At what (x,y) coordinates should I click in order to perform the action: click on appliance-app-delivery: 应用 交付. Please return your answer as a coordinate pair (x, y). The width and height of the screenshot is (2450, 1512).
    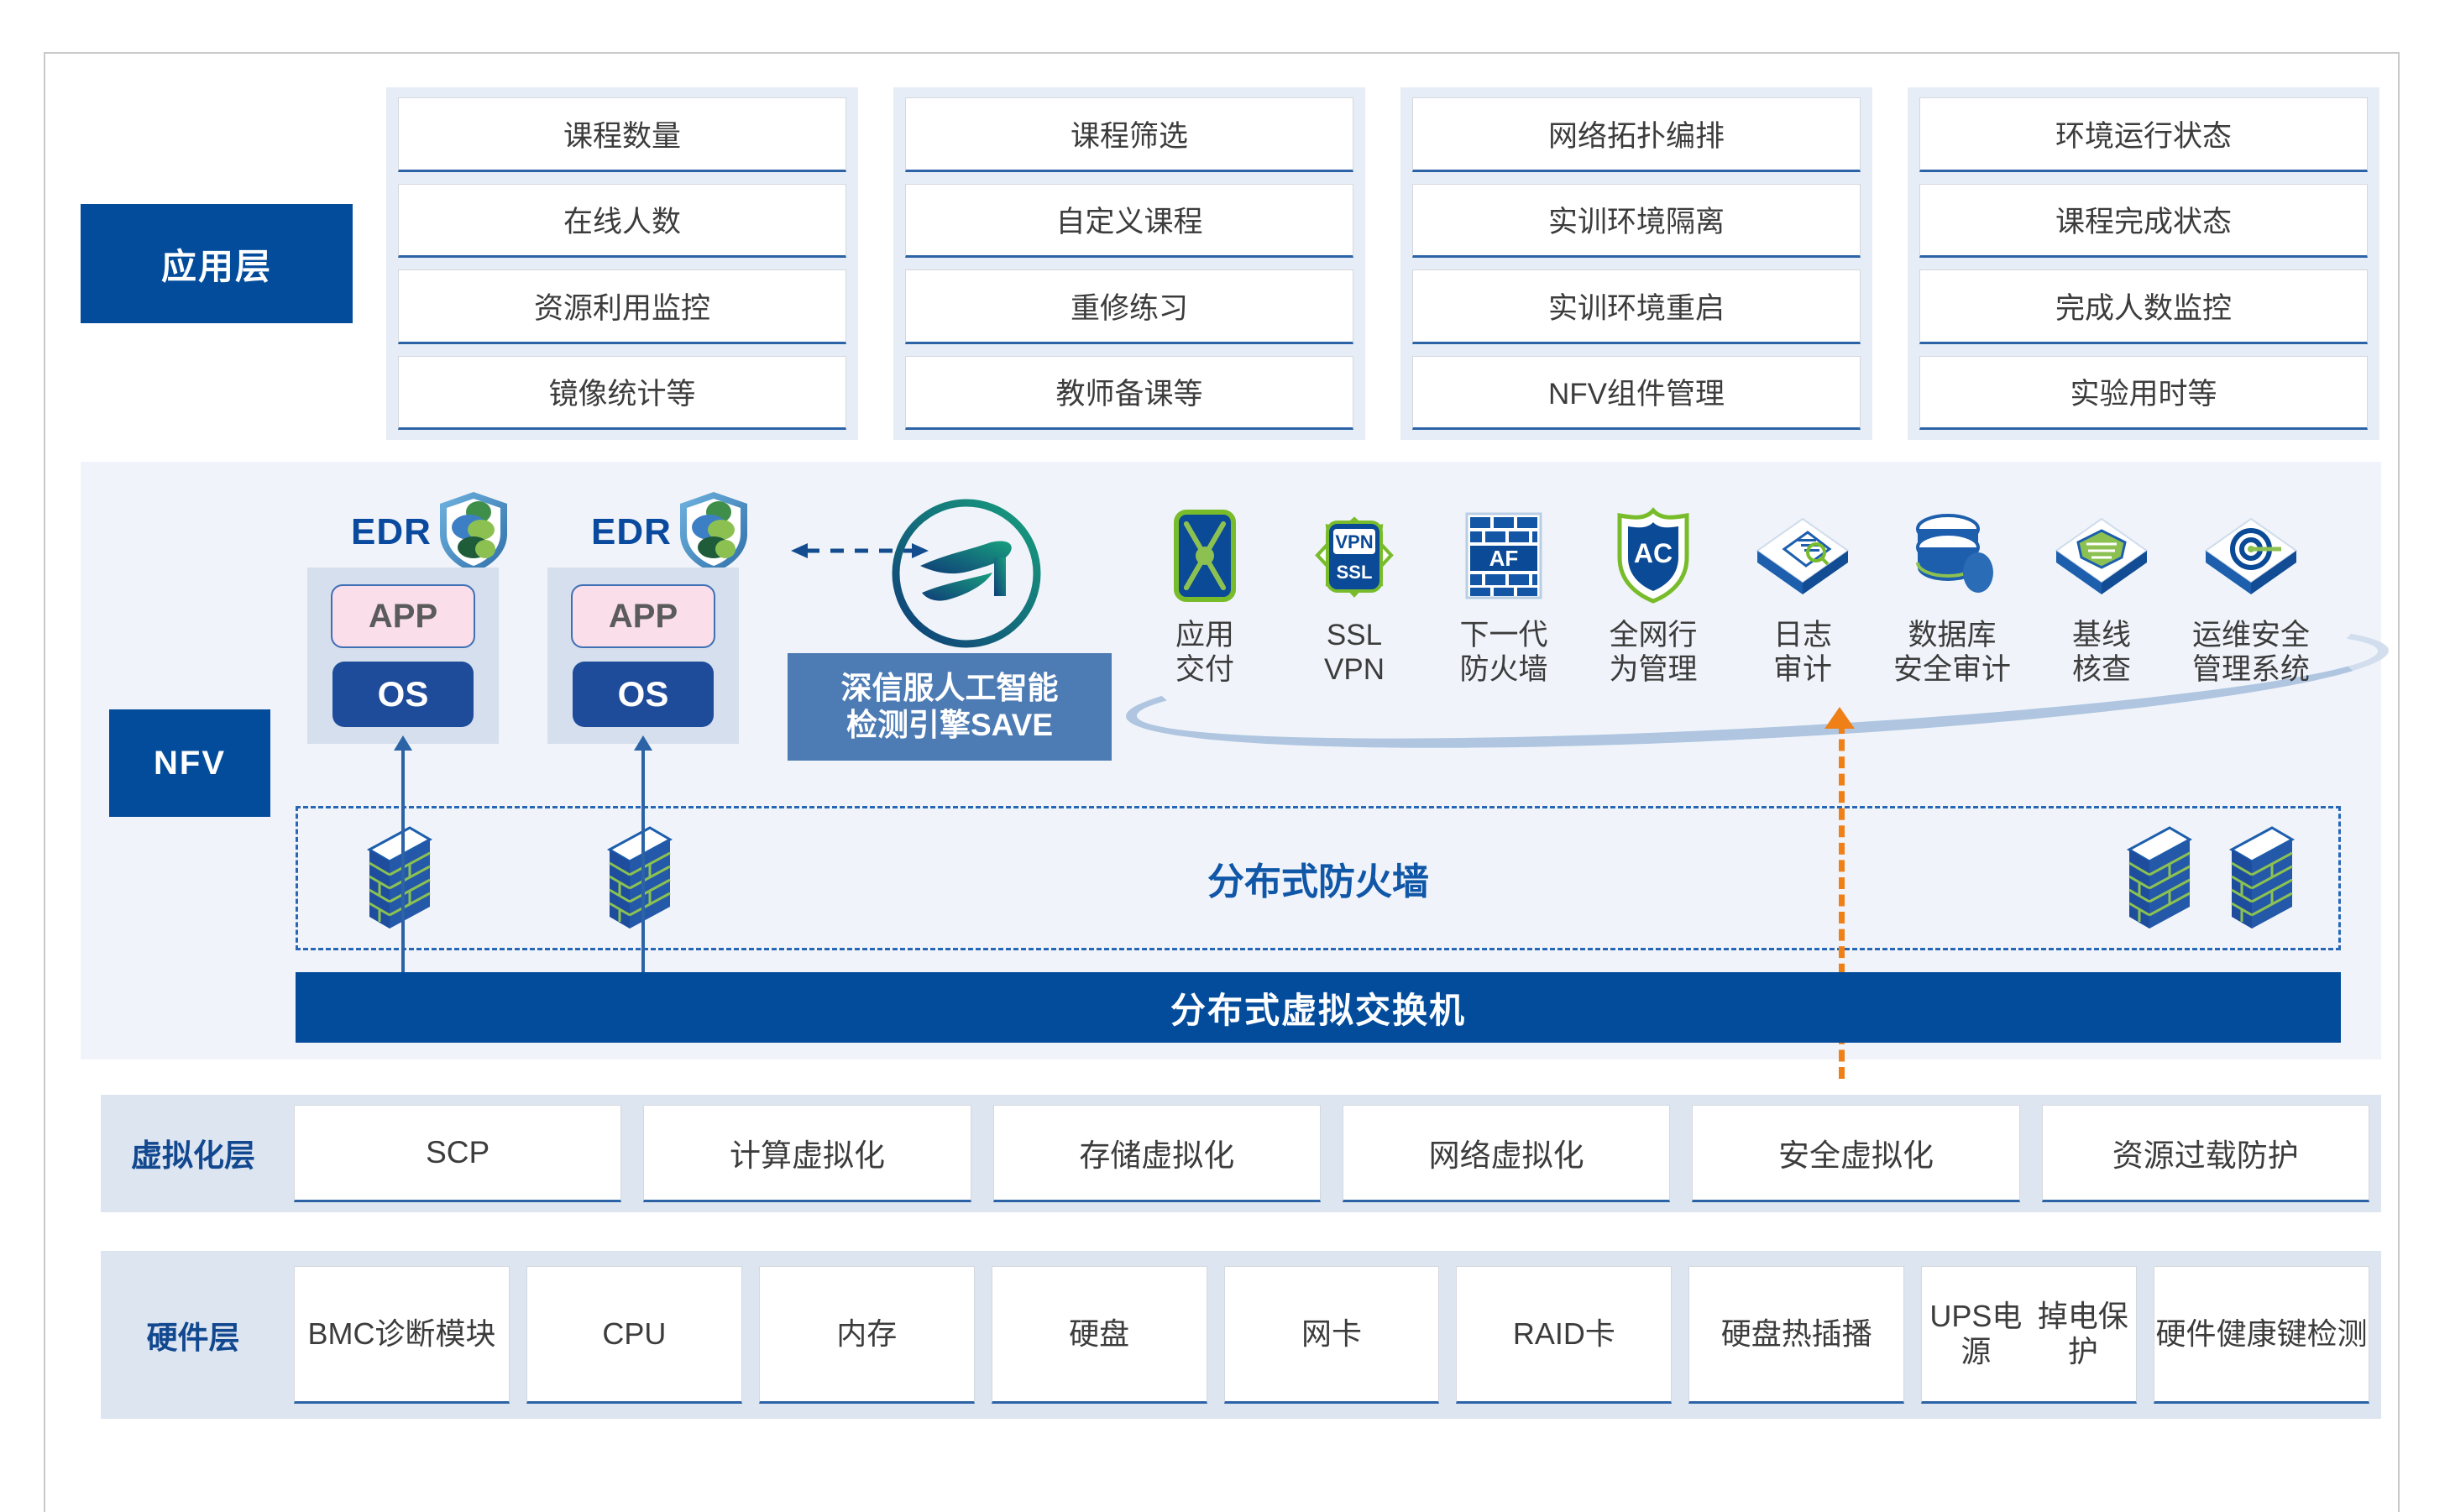
    Looking at the image, I should click on (1204, 597).